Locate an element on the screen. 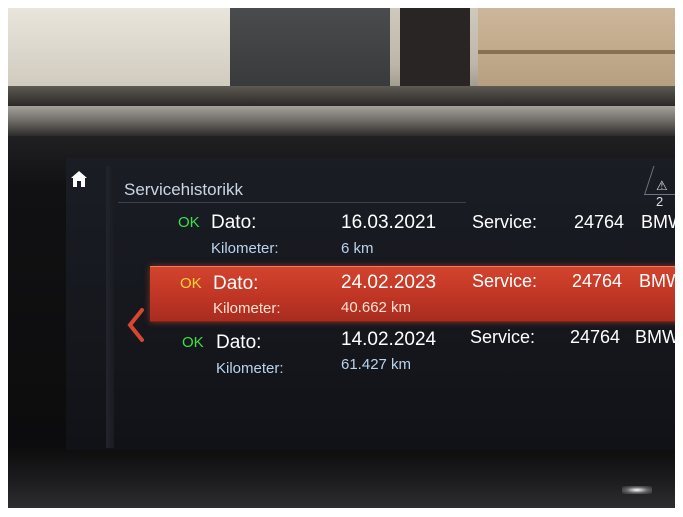  service-date: 14.02.2024 is located at coordinates (389, 339).